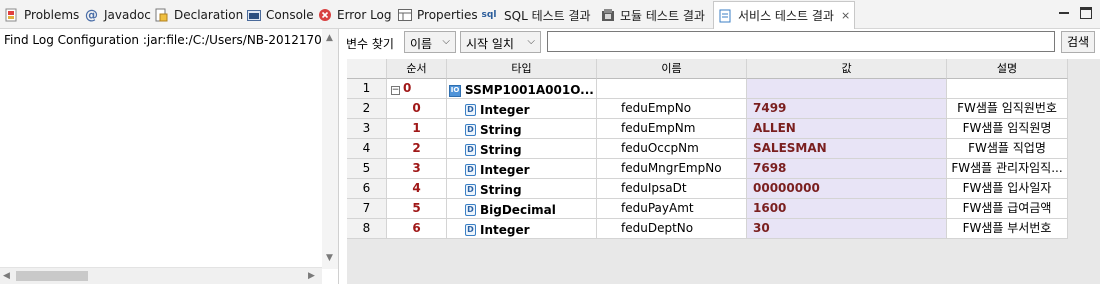  I want to click on table-row: 4 2 D String feduOccpNm SALESMAN FW샘플 직업명, so click(707, 149).